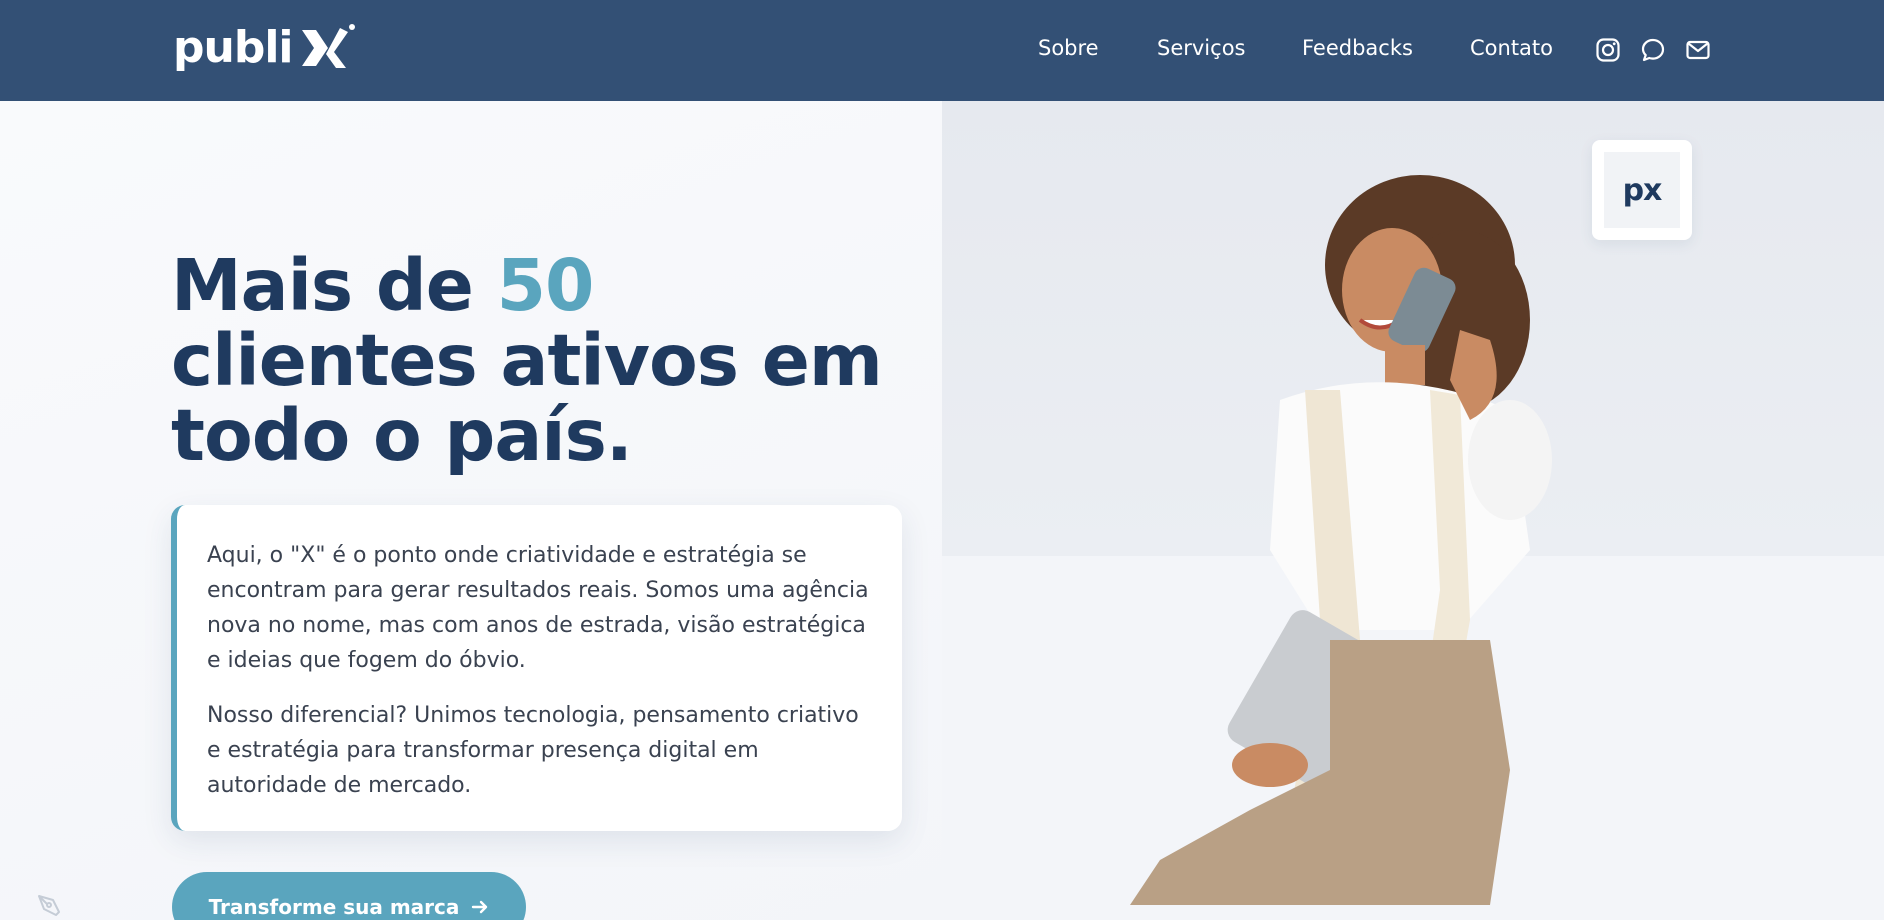 The width and height of the screenshot is (1884, 920). I want to click on pen-tool-icon, so click(51, 905).